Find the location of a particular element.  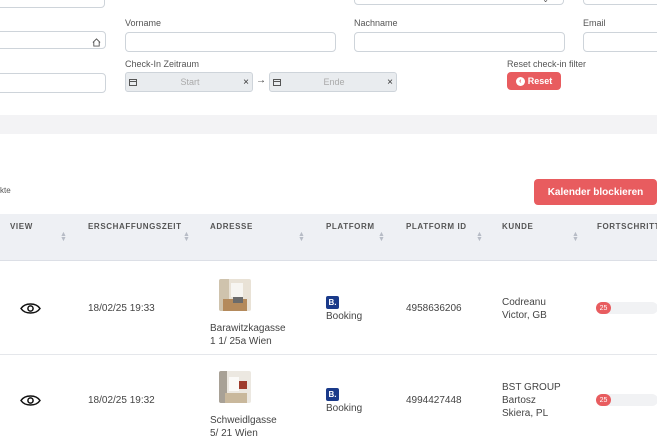

nachname-input is located at coordinates (459, 42).